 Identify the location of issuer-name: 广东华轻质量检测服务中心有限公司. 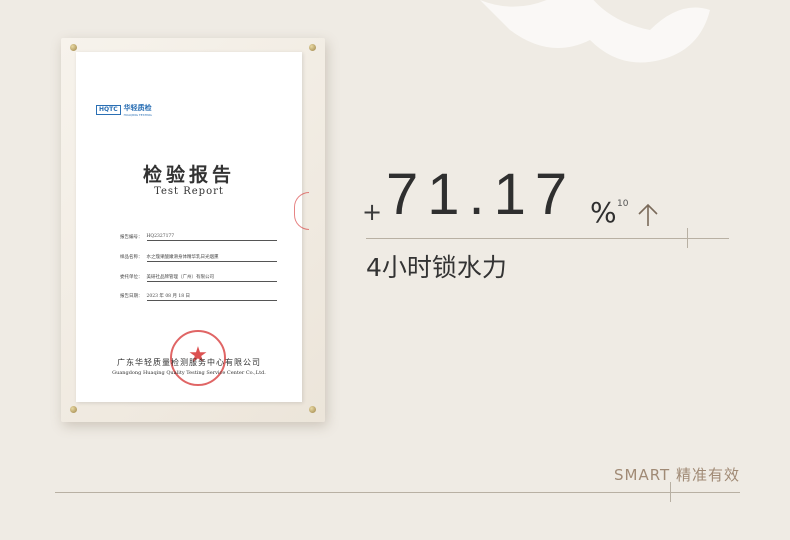
(189, 362).